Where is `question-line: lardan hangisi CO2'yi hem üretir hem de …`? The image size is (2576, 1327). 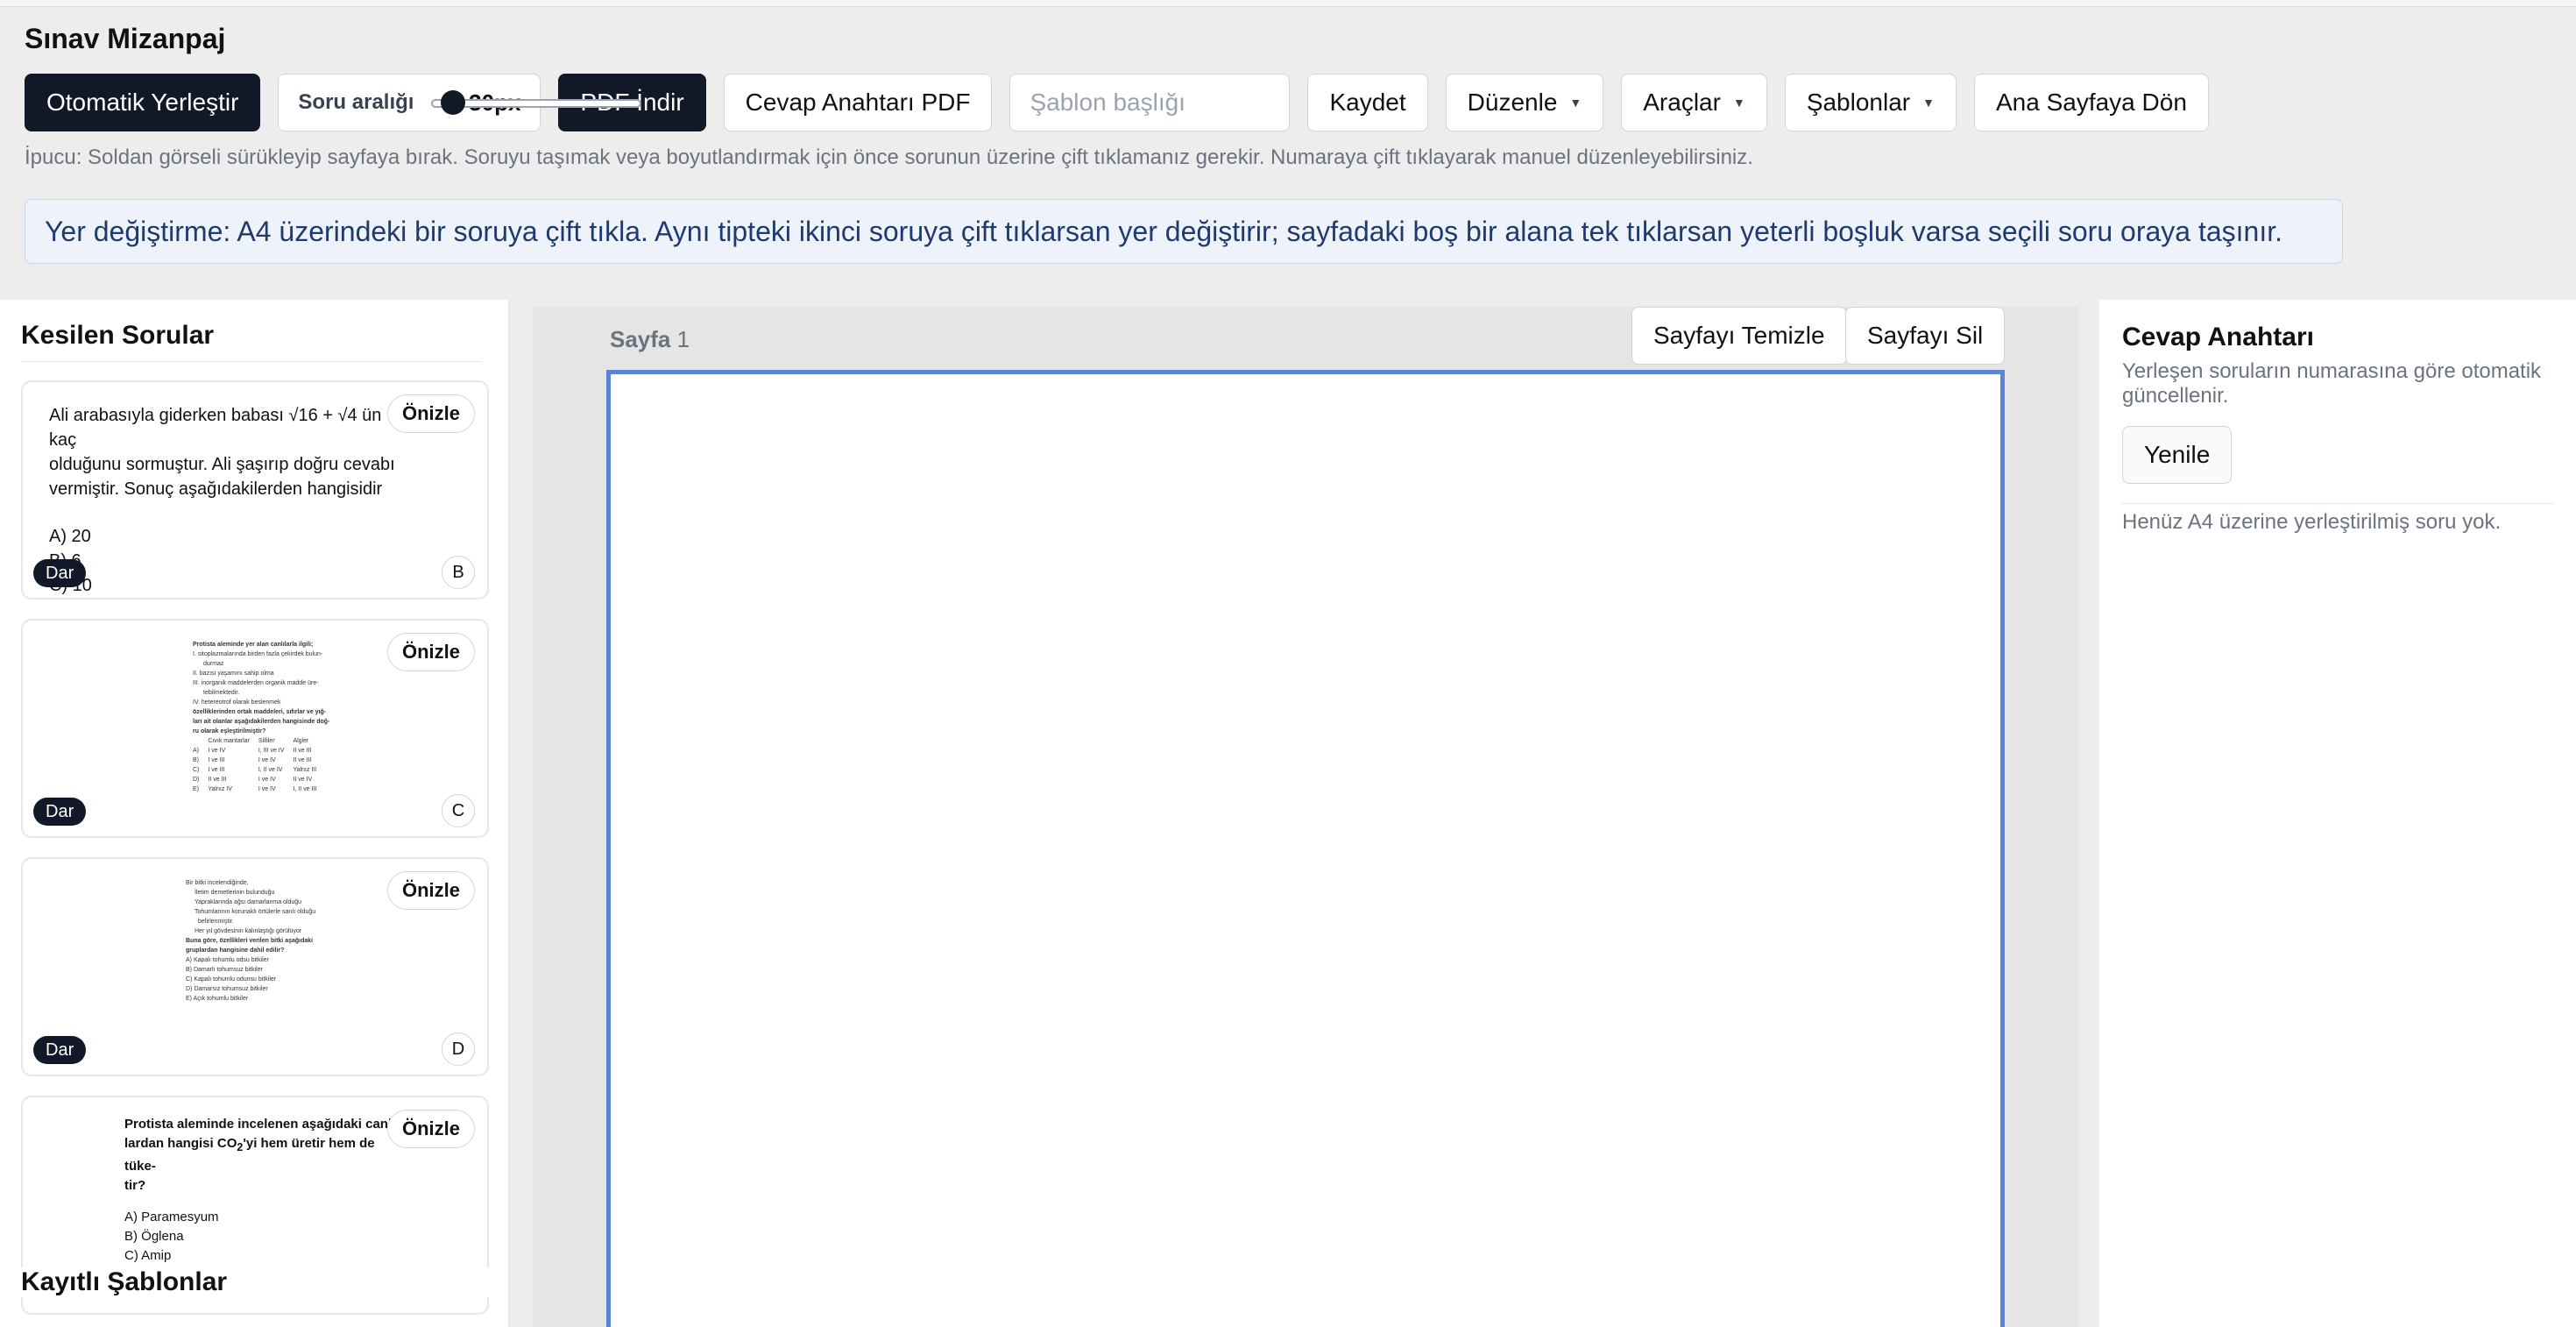 question-line: lardan hangisi CO2'yi hem üretir hem de … is located at coordinates (264, 1155).